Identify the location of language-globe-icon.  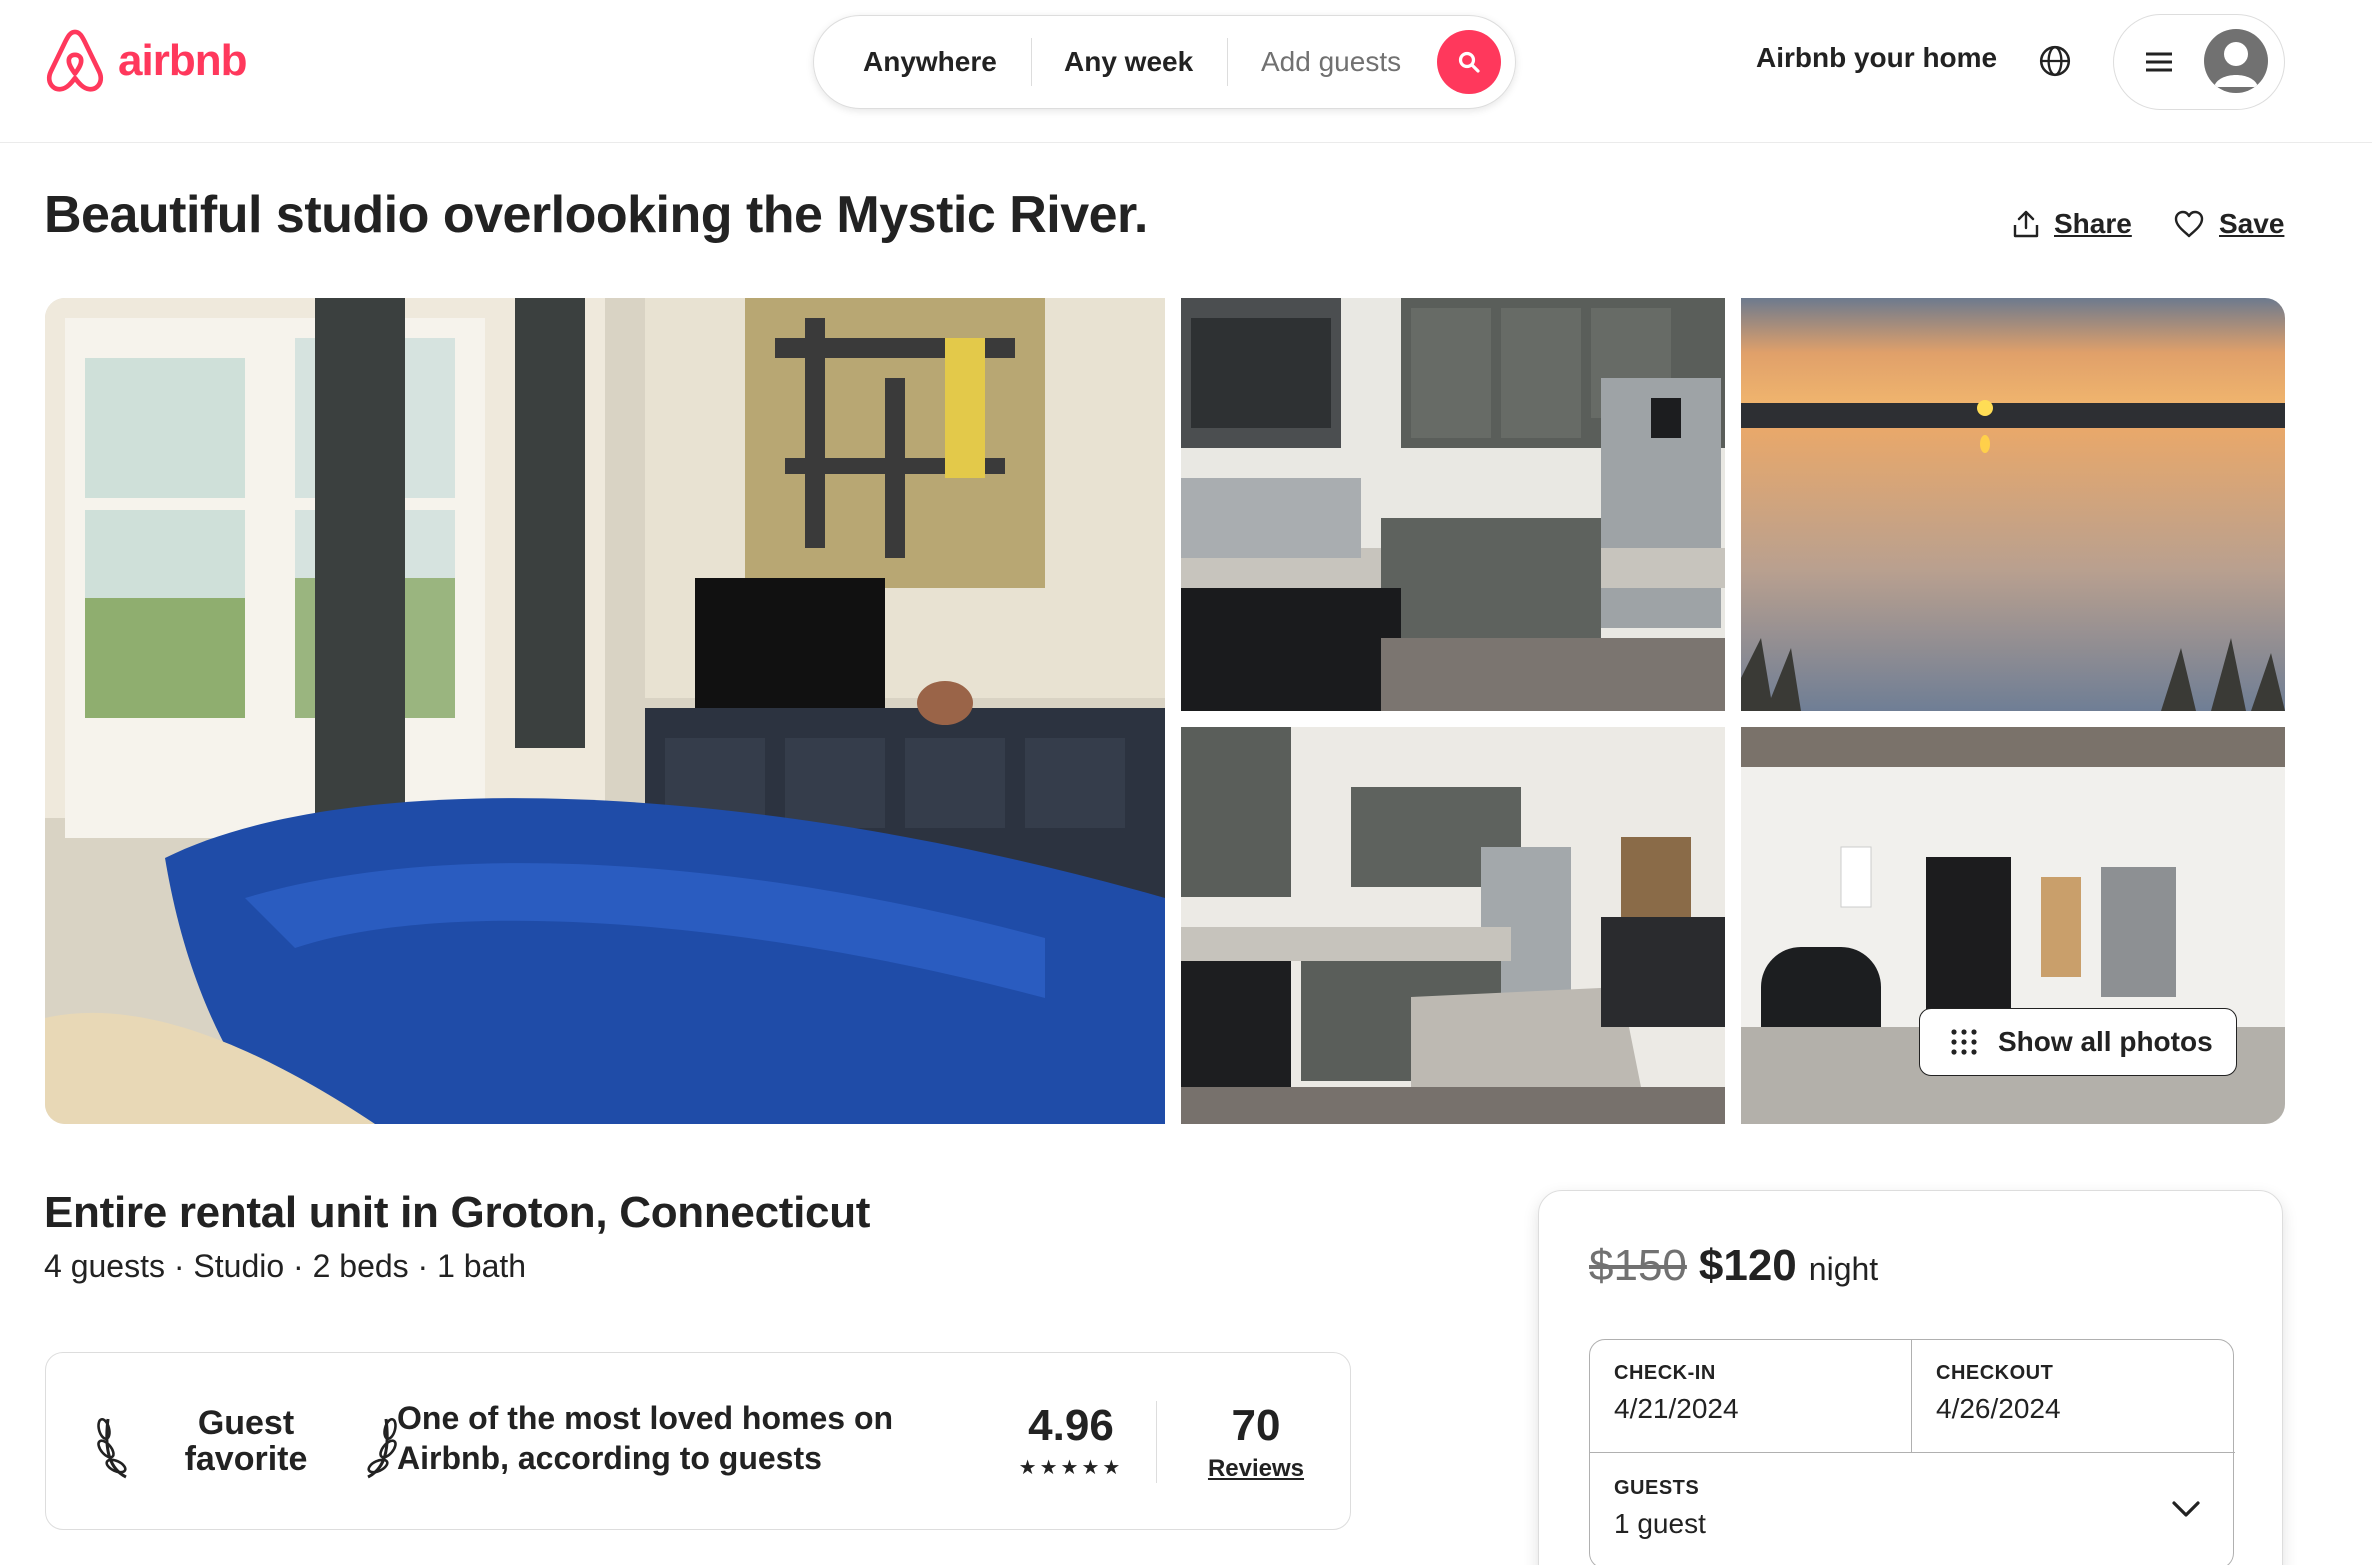
(2055, 63).